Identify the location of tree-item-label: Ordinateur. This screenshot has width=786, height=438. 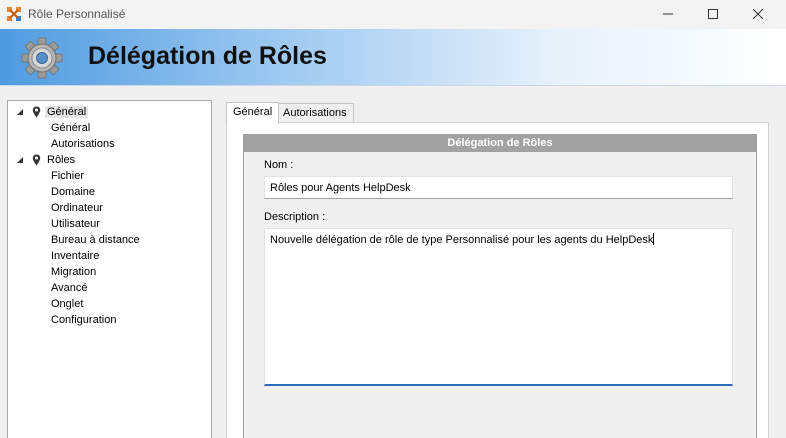
(77, 208).